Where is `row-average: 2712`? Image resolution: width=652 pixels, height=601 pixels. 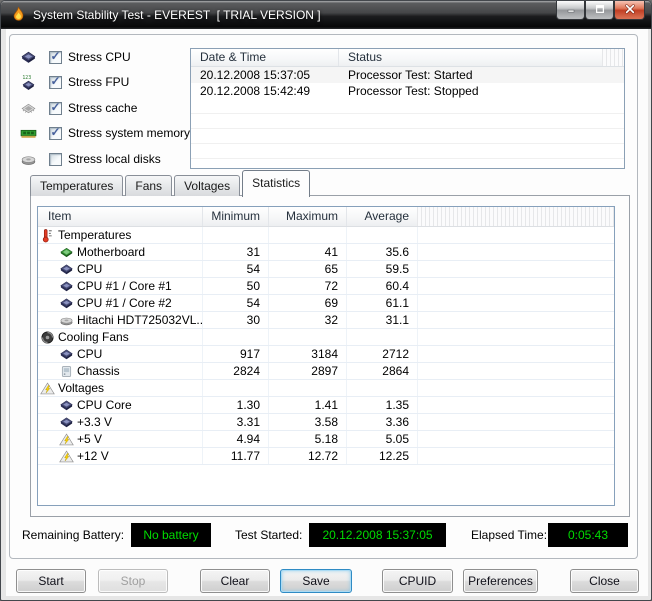
row-average: 2712 is located at coordinates (381, 354).